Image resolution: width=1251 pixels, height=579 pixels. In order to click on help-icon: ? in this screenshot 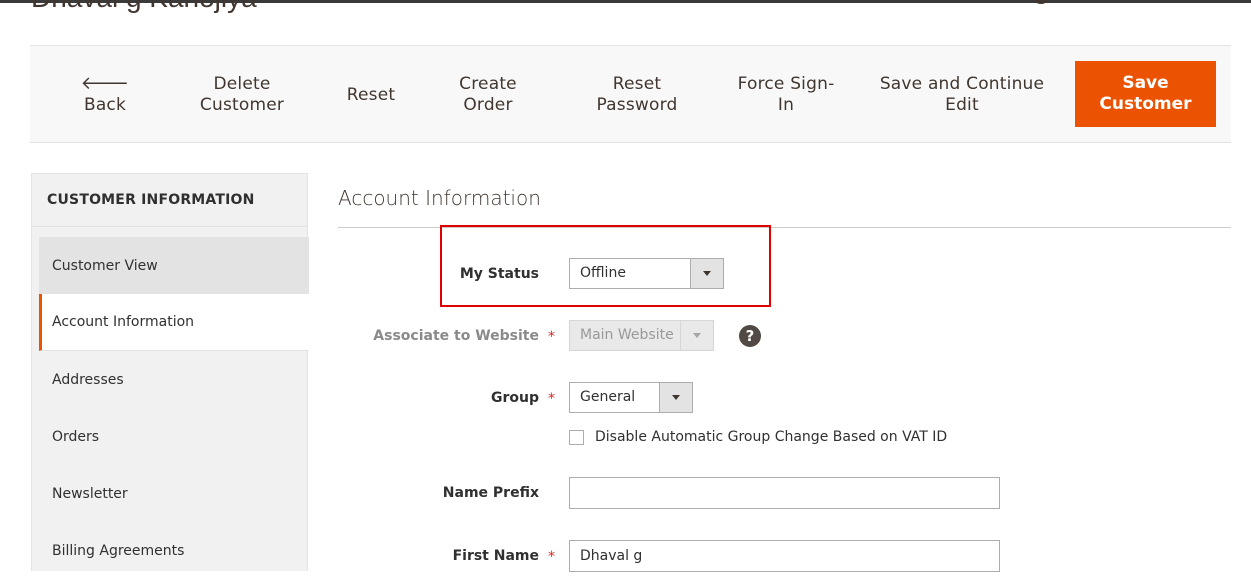, I will do `click(750, 336)`.